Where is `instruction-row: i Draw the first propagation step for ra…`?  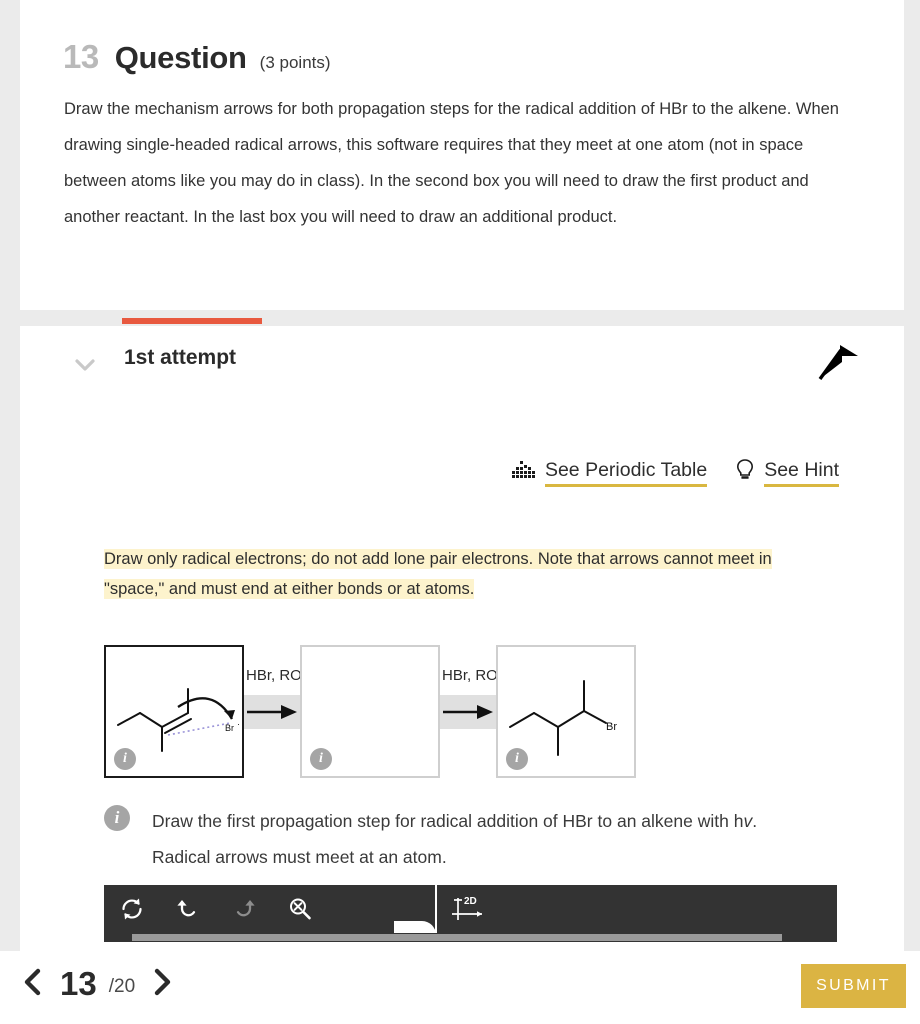 instruction-row: i Draw the first propagation step for ra… is located at coordinates (454, 839).